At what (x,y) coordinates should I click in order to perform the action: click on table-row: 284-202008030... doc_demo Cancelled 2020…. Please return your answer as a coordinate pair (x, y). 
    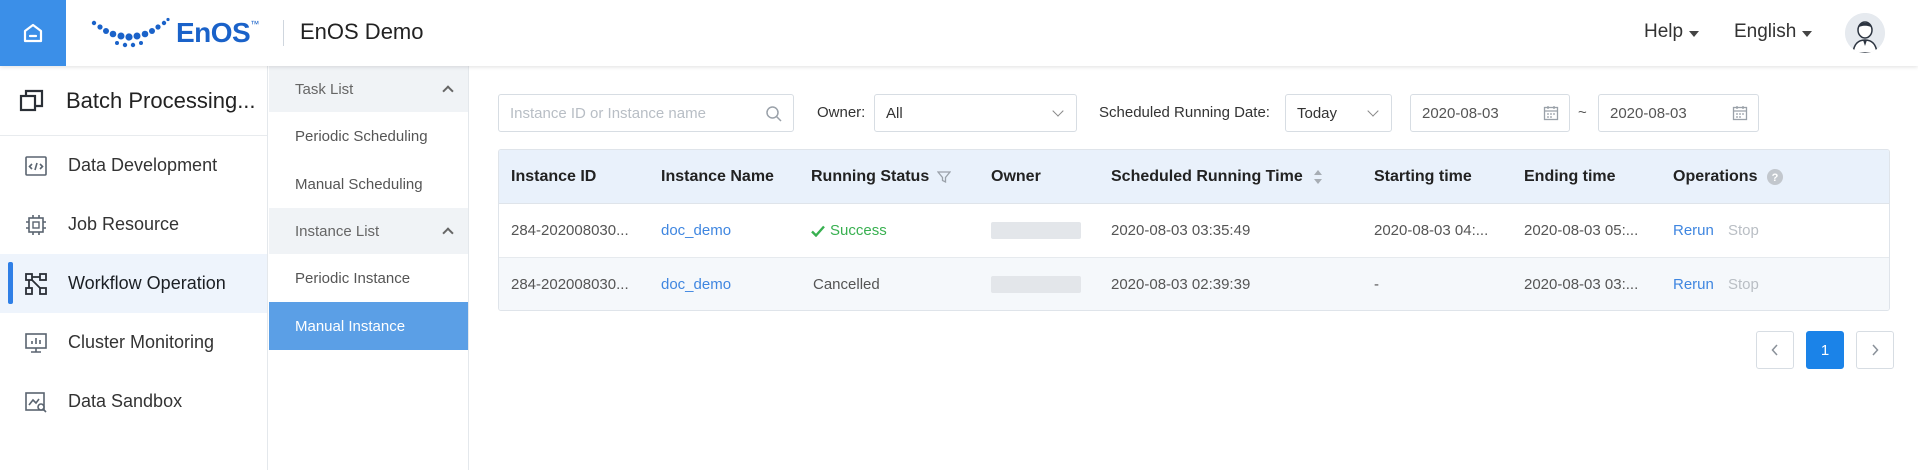
    Looking at the image, I should click on (1194, 283).